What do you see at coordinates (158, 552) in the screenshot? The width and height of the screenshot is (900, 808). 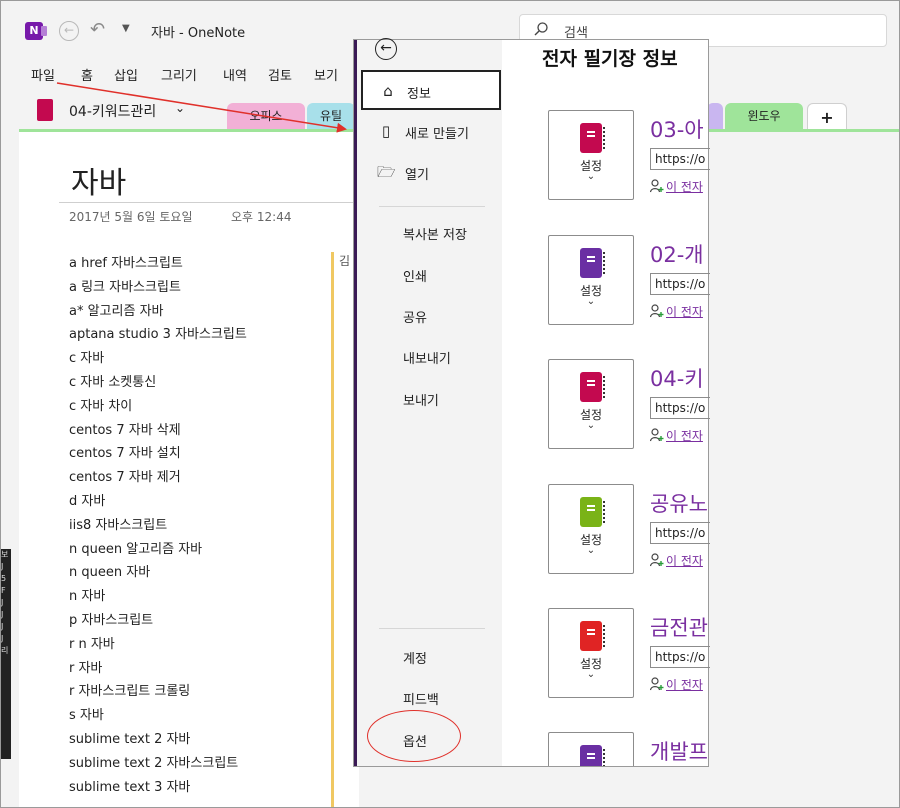 I see `keyword-item: n queen 알고리즘 자바` at bounding box center [158, 552].